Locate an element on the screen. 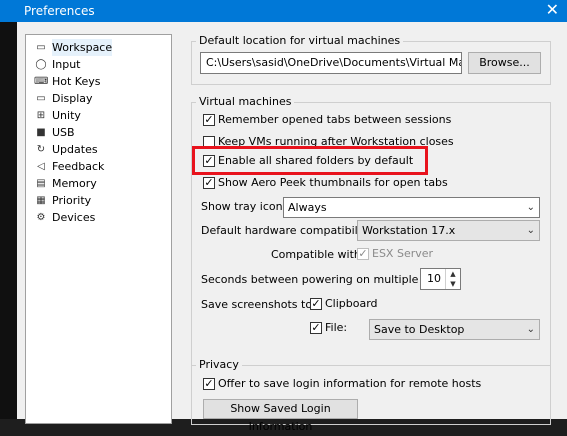 Image resolution: width=567 pixels, height=436 pixels. sidebar-item-label: USB is located at coordinates (63, 132).